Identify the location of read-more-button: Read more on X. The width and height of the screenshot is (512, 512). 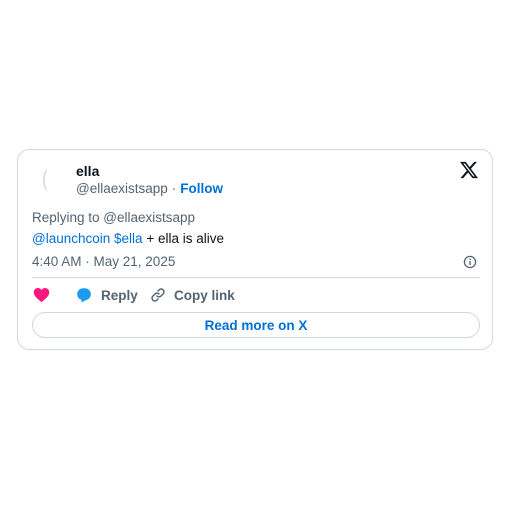
(256, 325).